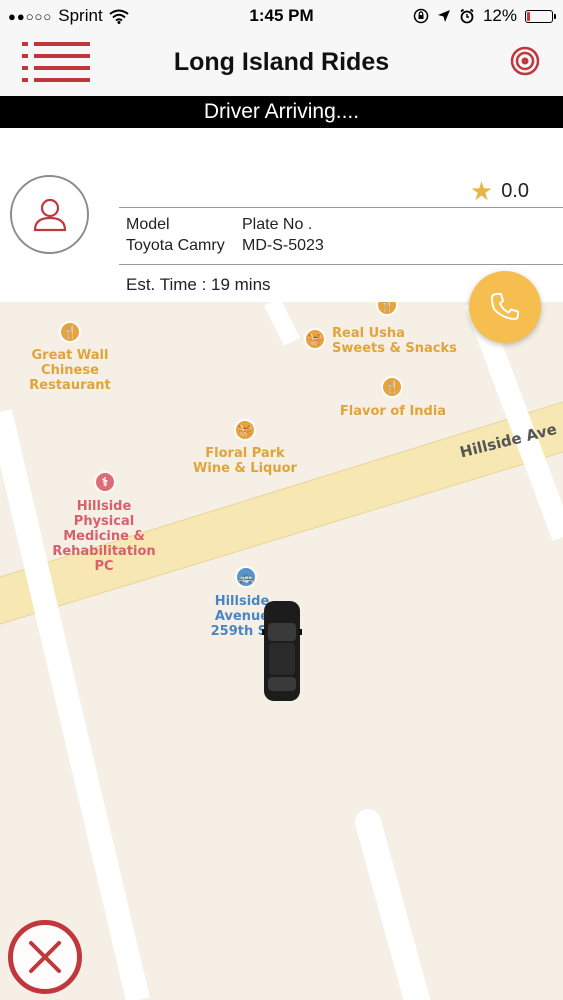  Describe the element at coordinates (148, 224) in the screenshot. I see `model-label: Model` at that location.